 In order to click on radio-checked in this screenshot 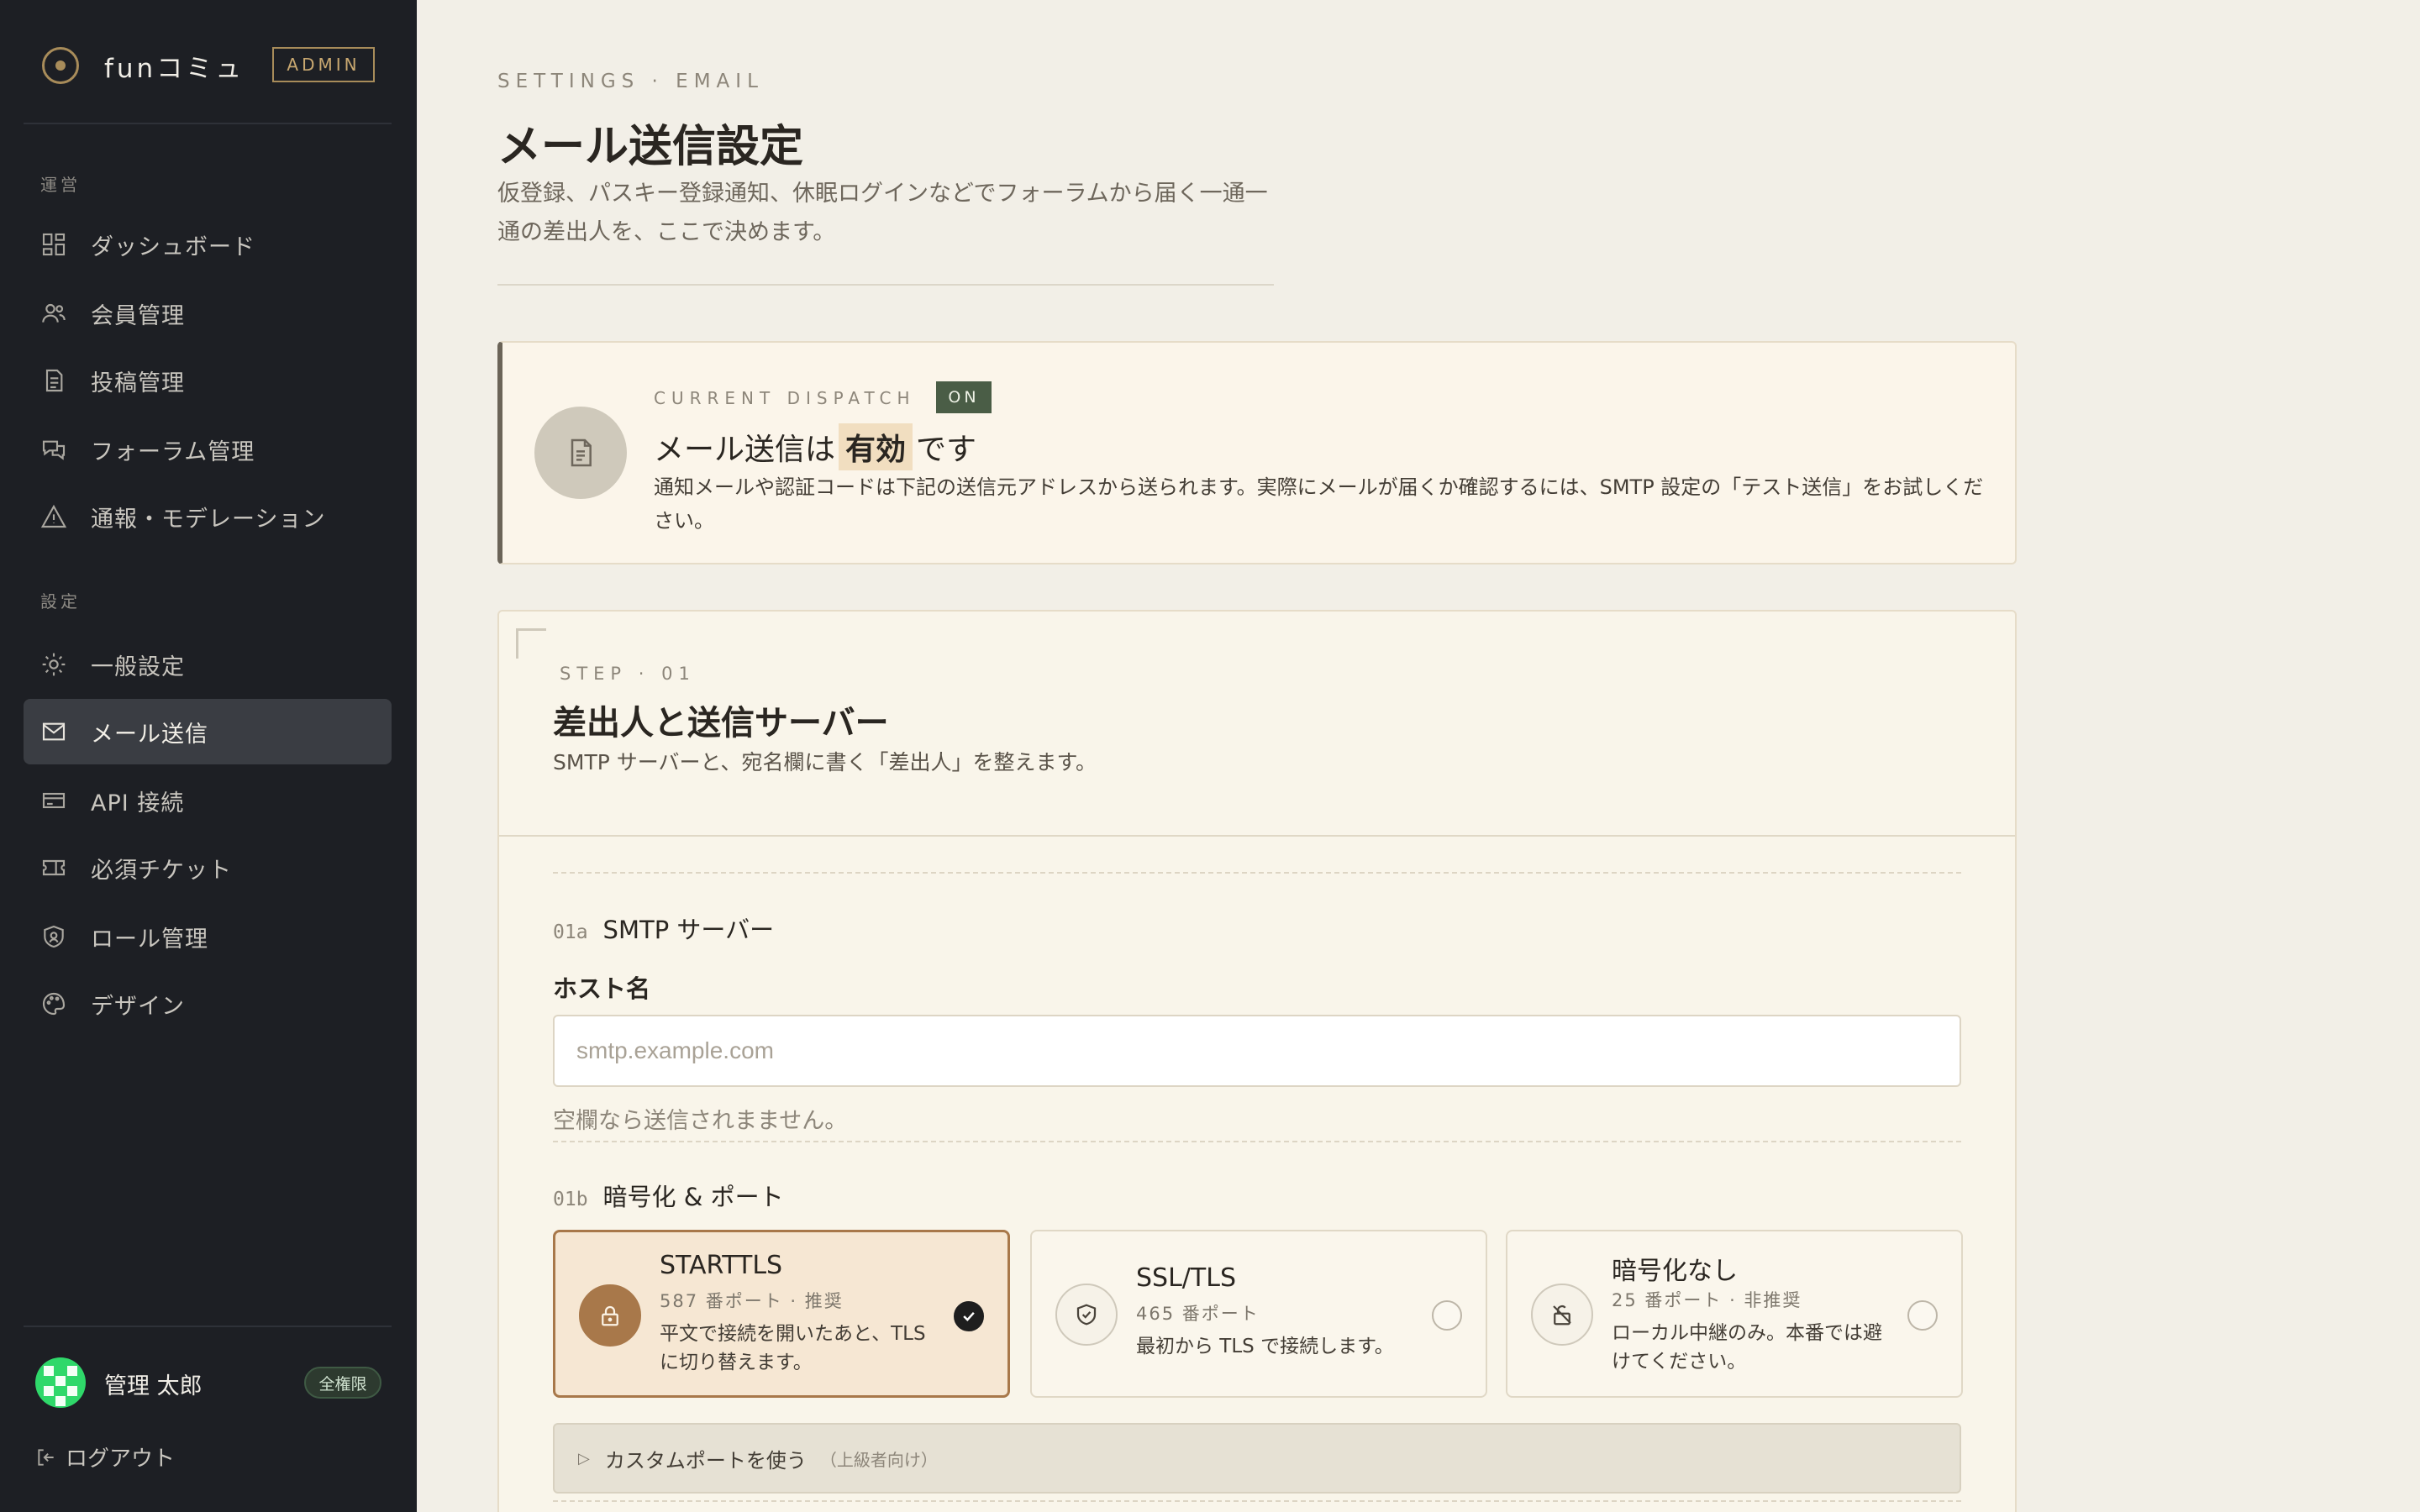, I will do `click(969, 1316)`.